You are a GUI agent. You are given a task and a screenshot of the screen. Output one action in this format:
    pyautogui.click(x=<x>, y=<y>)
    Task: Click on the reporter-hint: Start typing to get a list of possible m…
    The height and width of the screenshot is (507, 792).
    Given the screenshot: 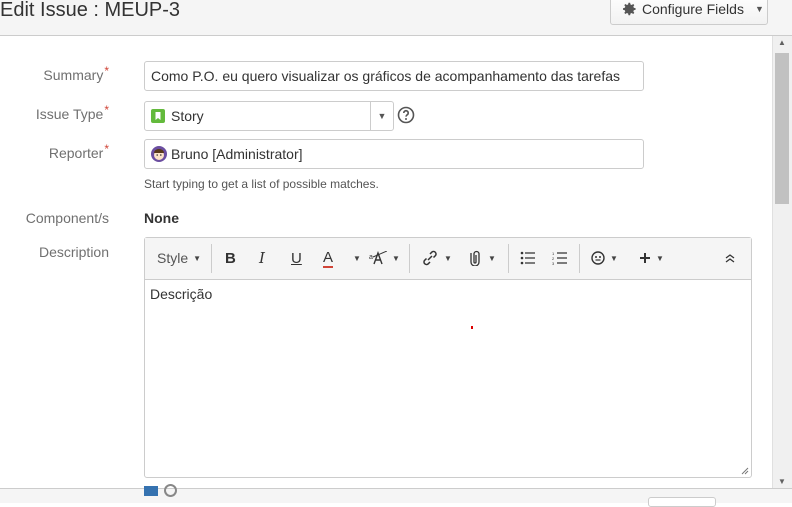 What is the action you would take?
    pyautogui.click(x=261, y=184)
    